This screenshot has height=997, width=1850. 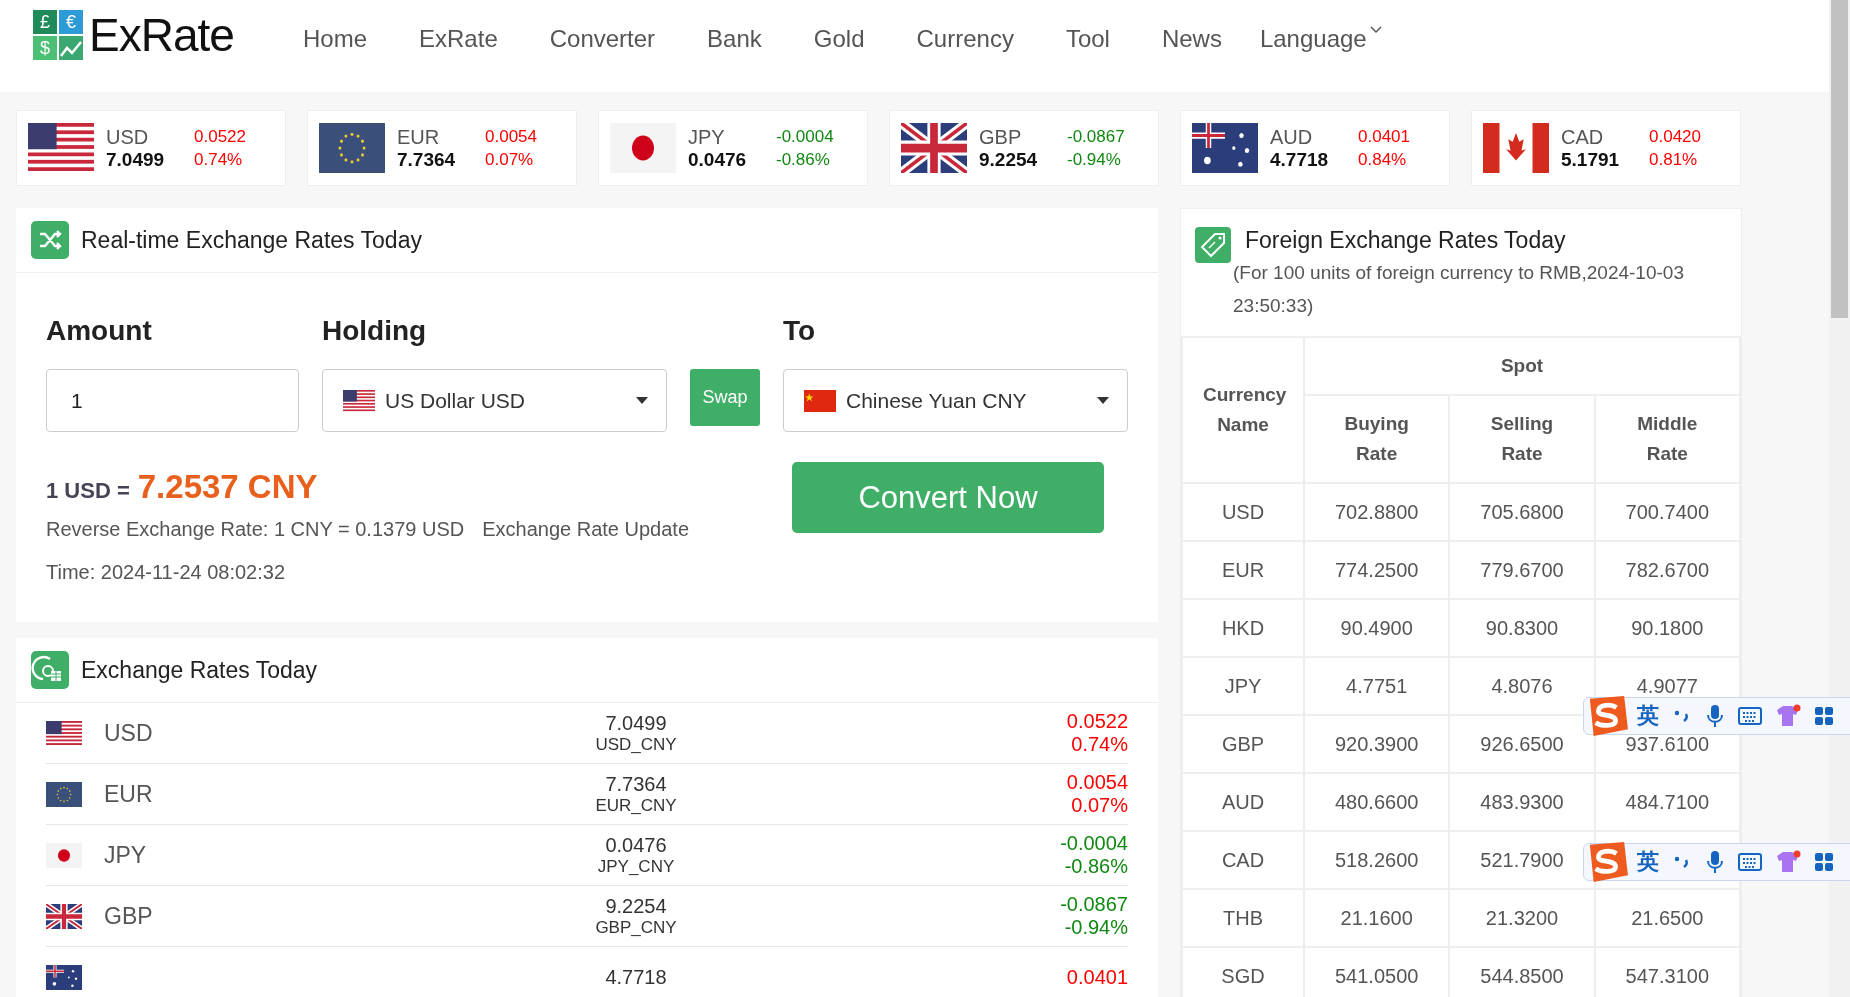 What do you see at coordinates (1522, 628) in the screenshot?
I see `table-cell: 90.8300` at bounding box center [1522, 628].